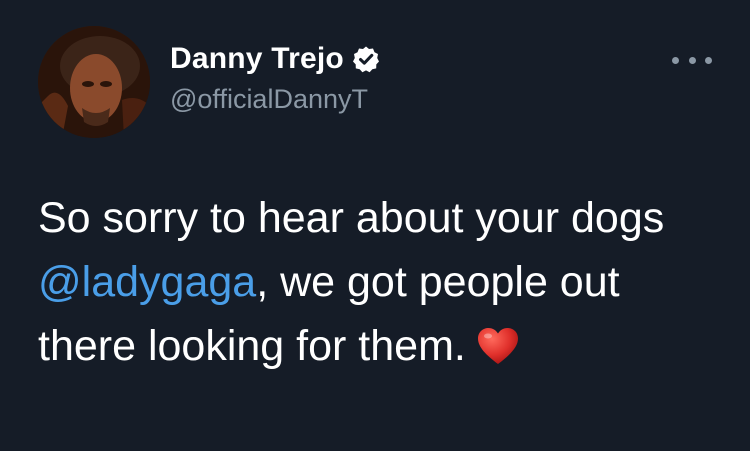  Describe the element at coordinates (257, 59) in the screenshot. I see `author-display-name: Danny Trejo` at that location.